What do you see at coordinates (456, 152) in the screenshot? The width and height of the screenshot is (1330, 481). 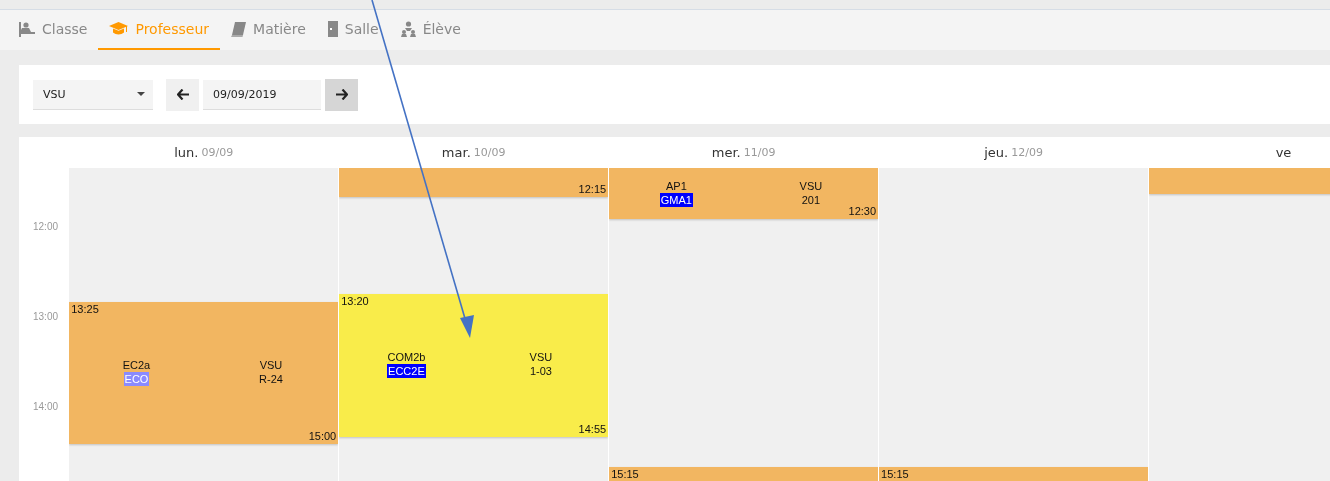 I see `day-name: mar.` at bounding box center [456, 152].